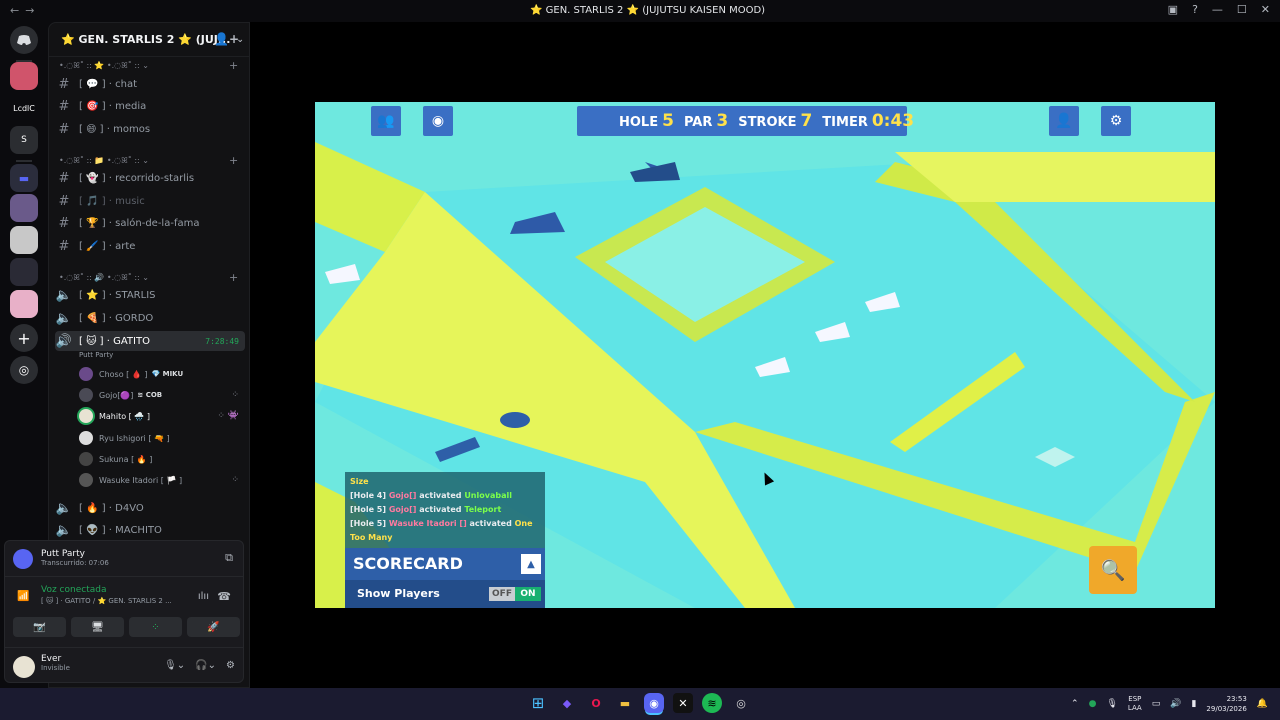 Image resolution: width=1280 pixels, height=720 pixels. I want to click on text-channel-momos: #[ 😄 ] · momos, so click(150, 129).